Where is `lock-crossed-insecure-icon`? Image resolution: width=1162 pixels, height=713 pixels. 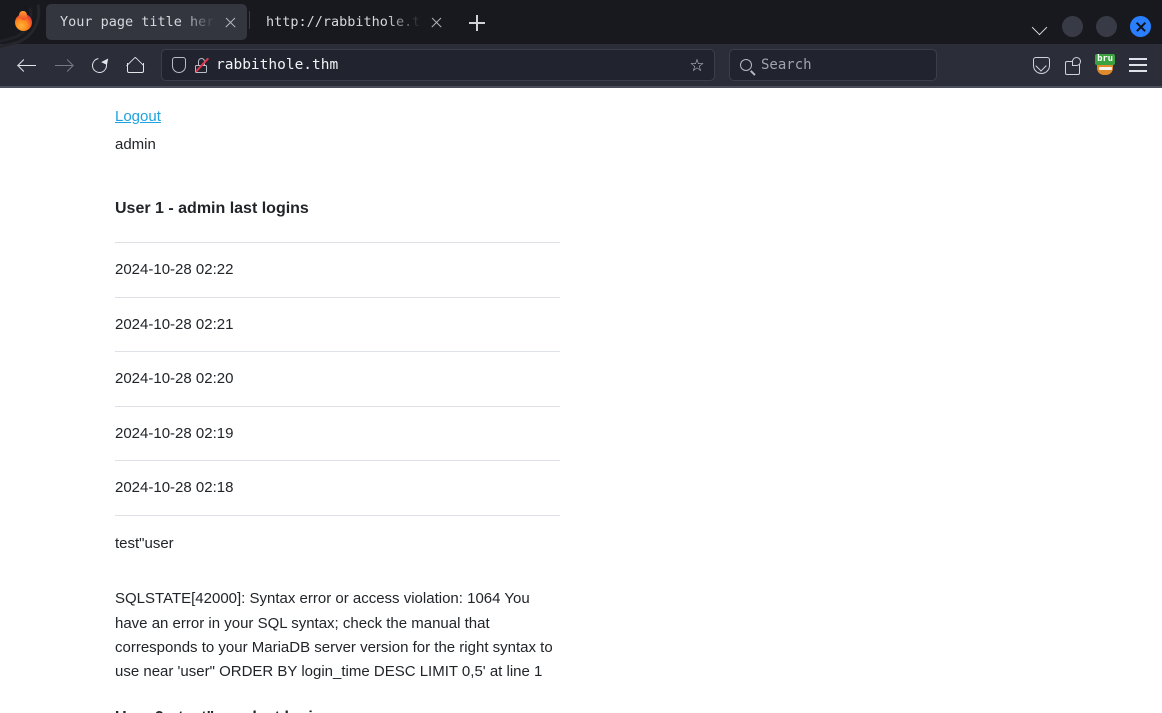 lock-crossed-insecure-icon is located at coordinates (201, 65).